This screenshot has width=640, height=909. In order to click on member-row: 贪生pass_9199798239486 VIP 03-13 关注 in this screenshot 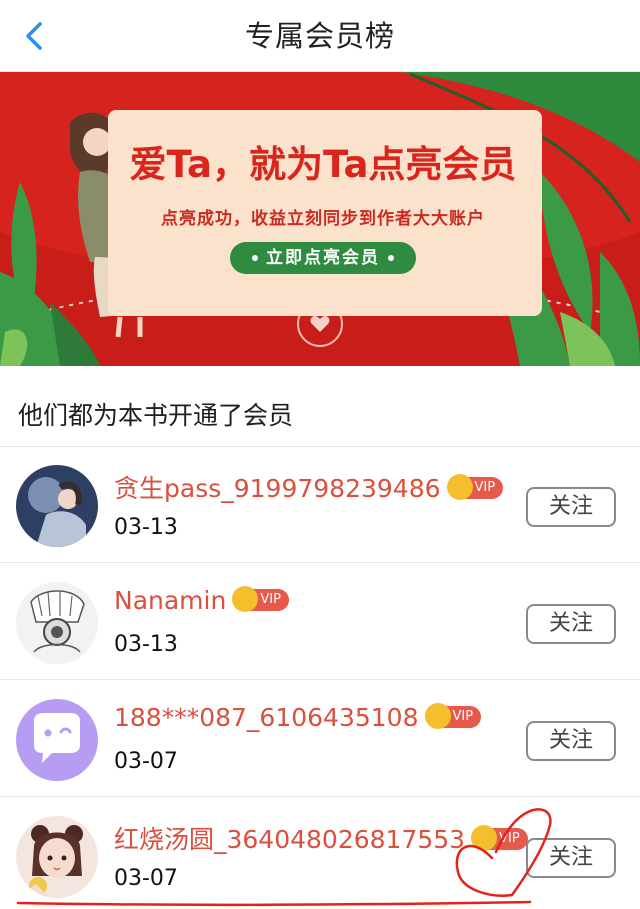, I will do `click(320, 505)`.